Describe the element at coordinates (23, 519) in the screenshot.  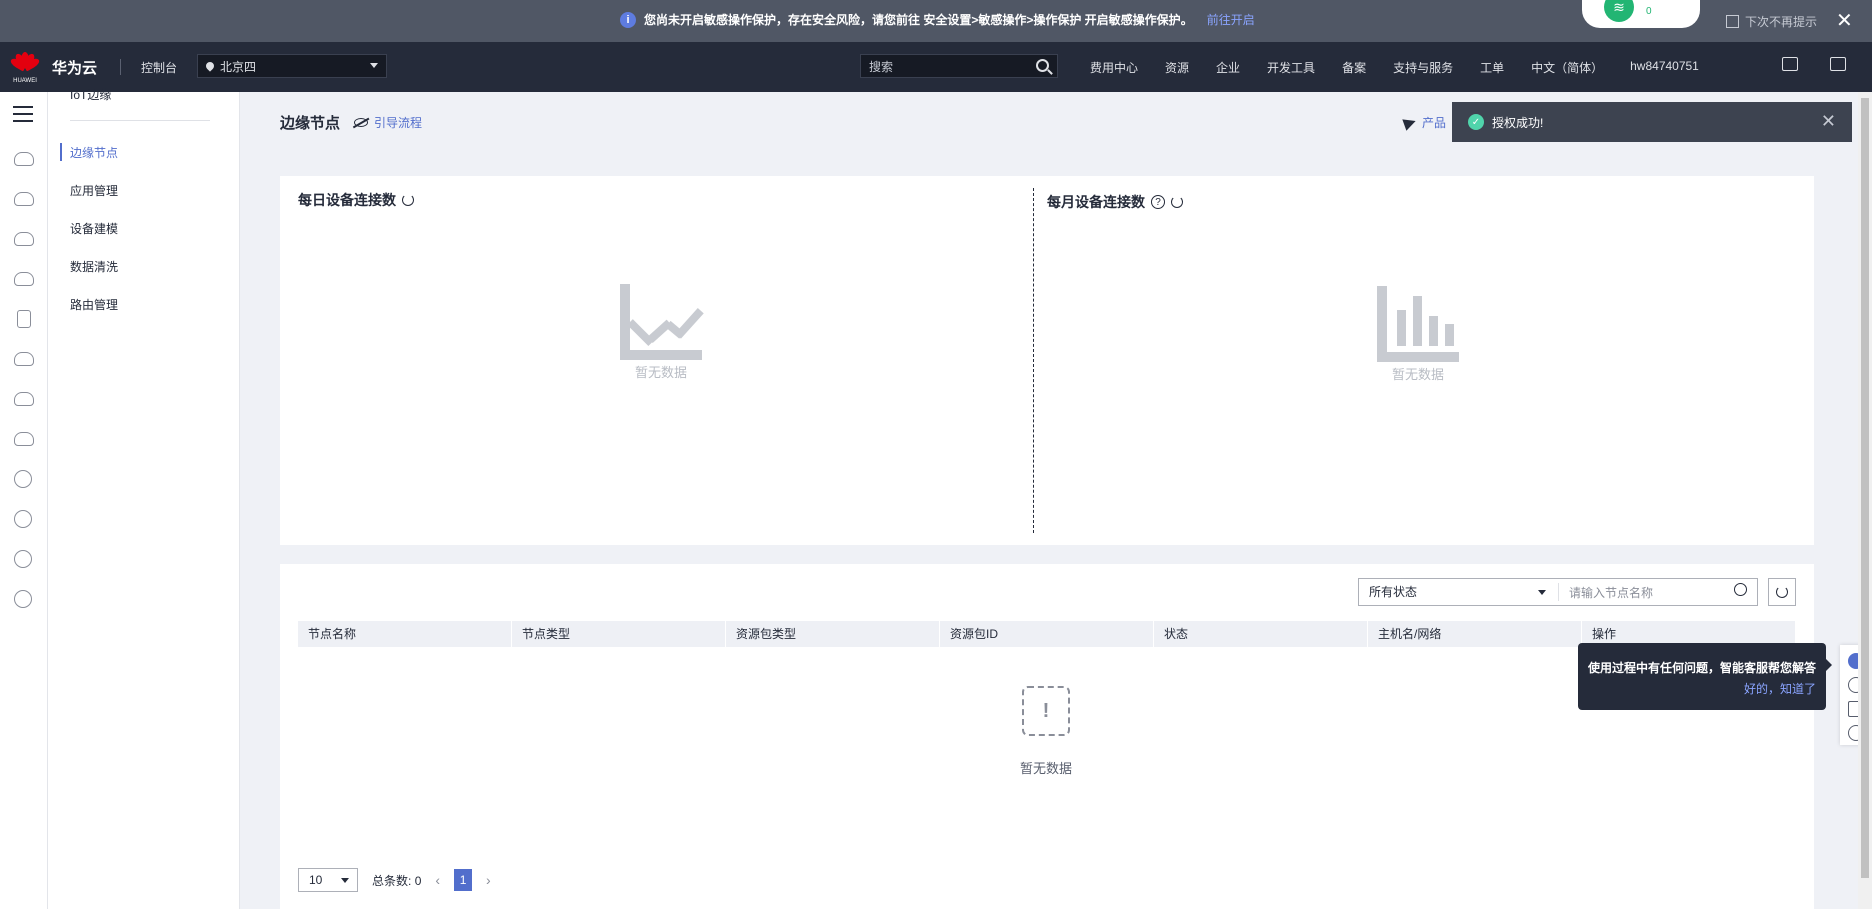
I see `ip-icon` at that location.